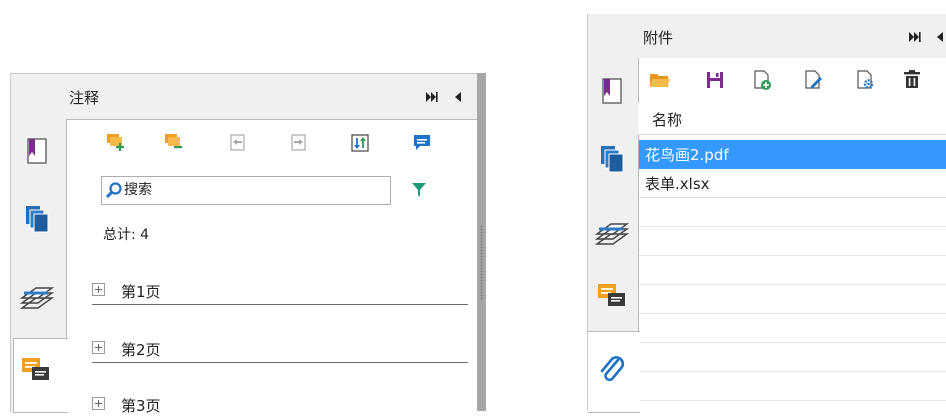 Image resolution: width=946 pixels, height=418 pixels. I want to click on page-group-row: 第2页, so click(280, 349).